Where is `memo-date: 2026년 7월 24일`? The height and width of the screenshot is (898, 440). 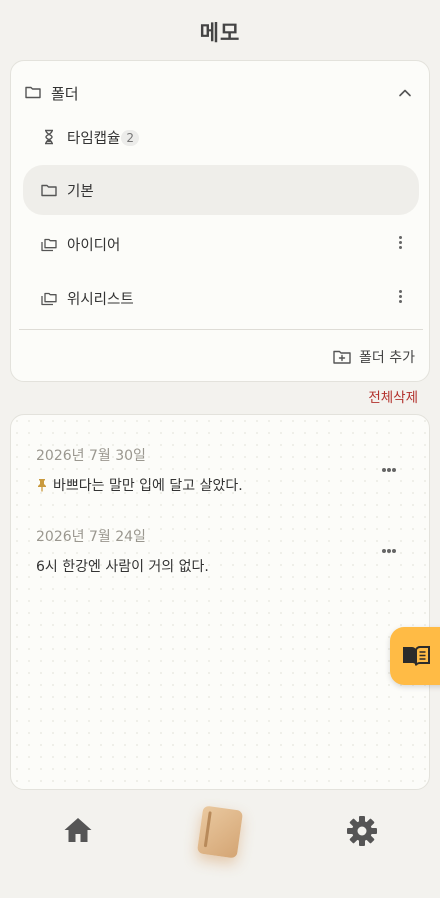
memo-date: 2026년 7월 24일 is located at coordinates (91, 537).